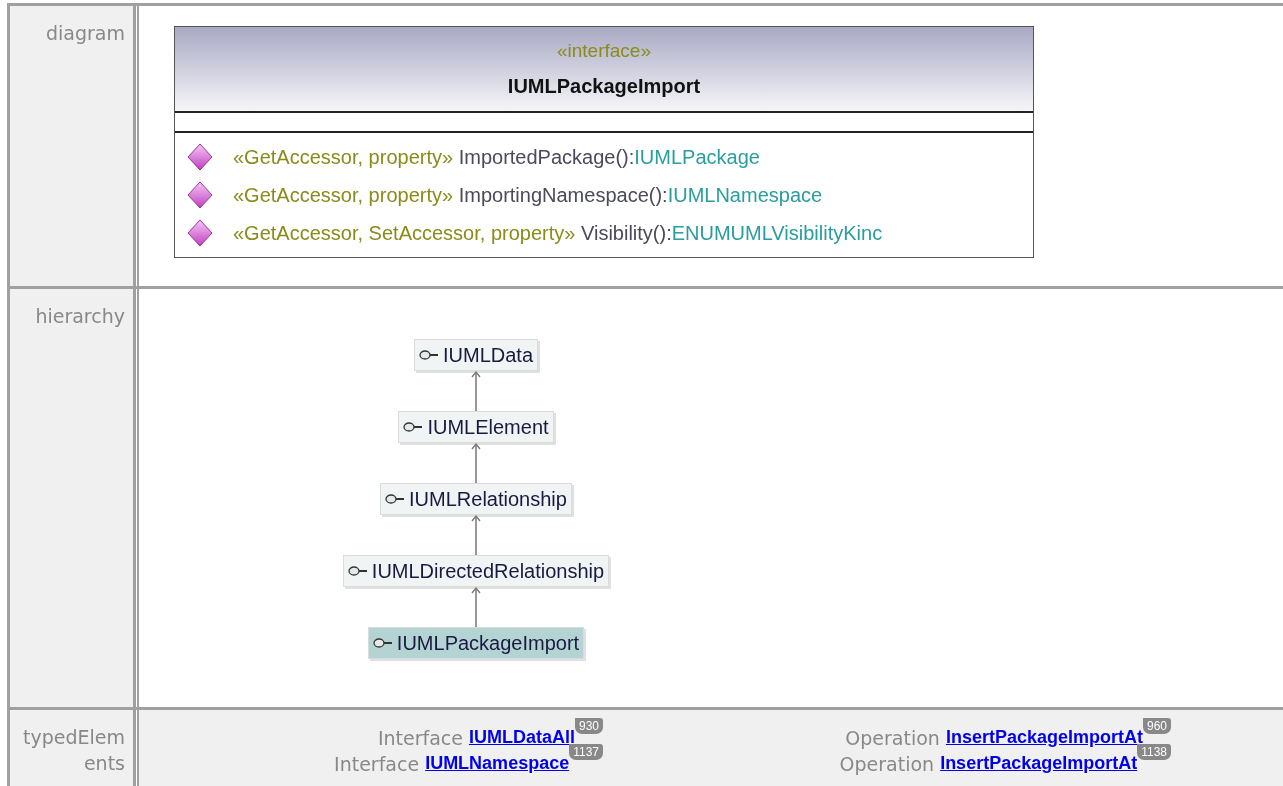  I want to click on hierarchy-node: IUMLDirectedRelationship, so click(476, 571).